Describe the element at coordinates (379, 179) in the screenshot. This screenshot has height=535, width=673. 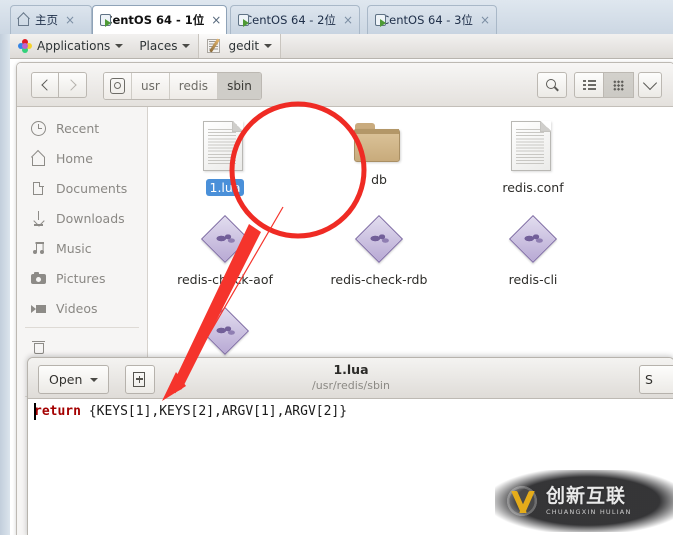
I see `file-name: db` at that location.